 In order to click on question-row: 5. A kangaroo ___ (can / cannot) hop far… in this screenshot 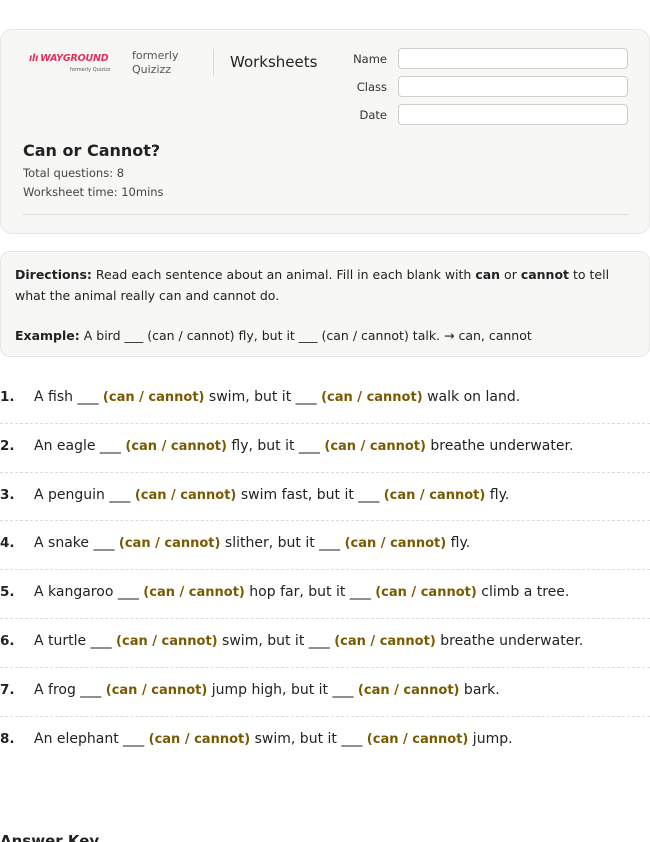, I will do `click(325, 594)`.